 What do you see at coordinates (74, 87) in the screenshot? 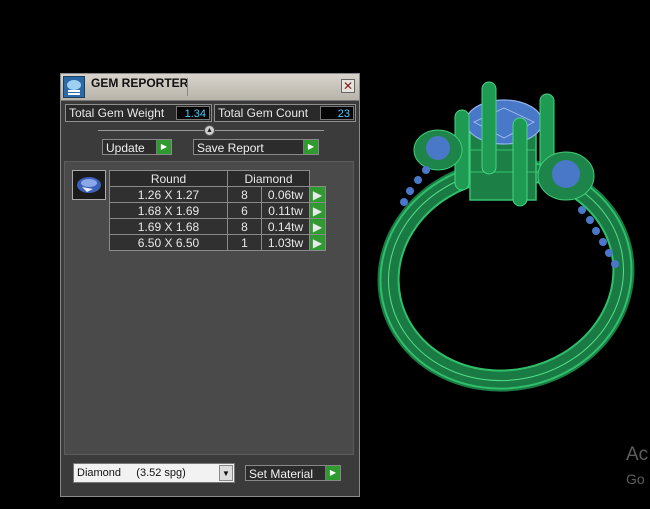
I see `gem-reporter-app-icon` at bounding box center [74, 87].